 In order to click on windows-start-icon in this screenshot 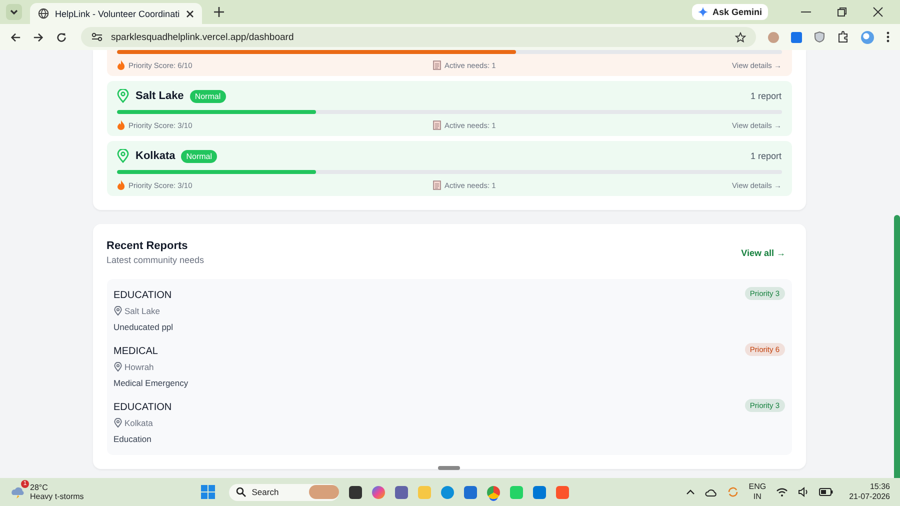, I will do `click(207, 492)`.